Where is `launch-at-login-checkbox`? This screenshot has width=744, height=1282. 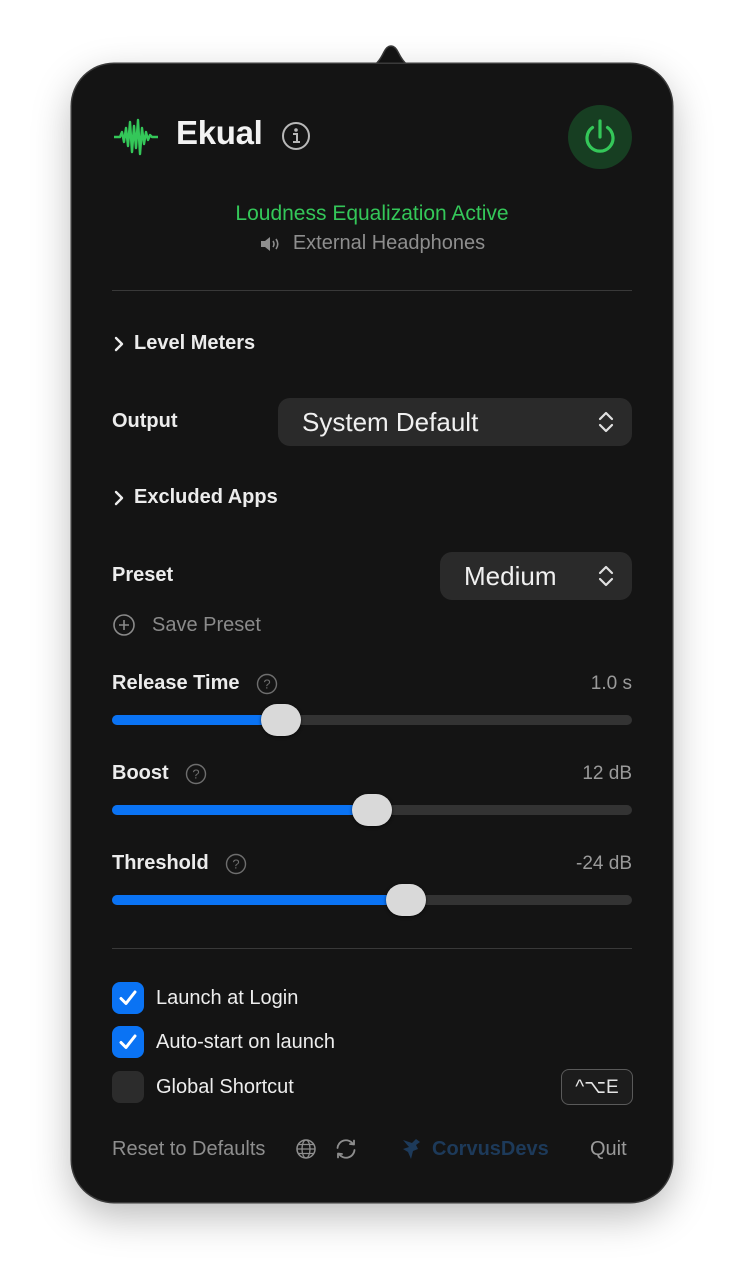
launch-at-login-checkbox is located at coordinates (128, 998).